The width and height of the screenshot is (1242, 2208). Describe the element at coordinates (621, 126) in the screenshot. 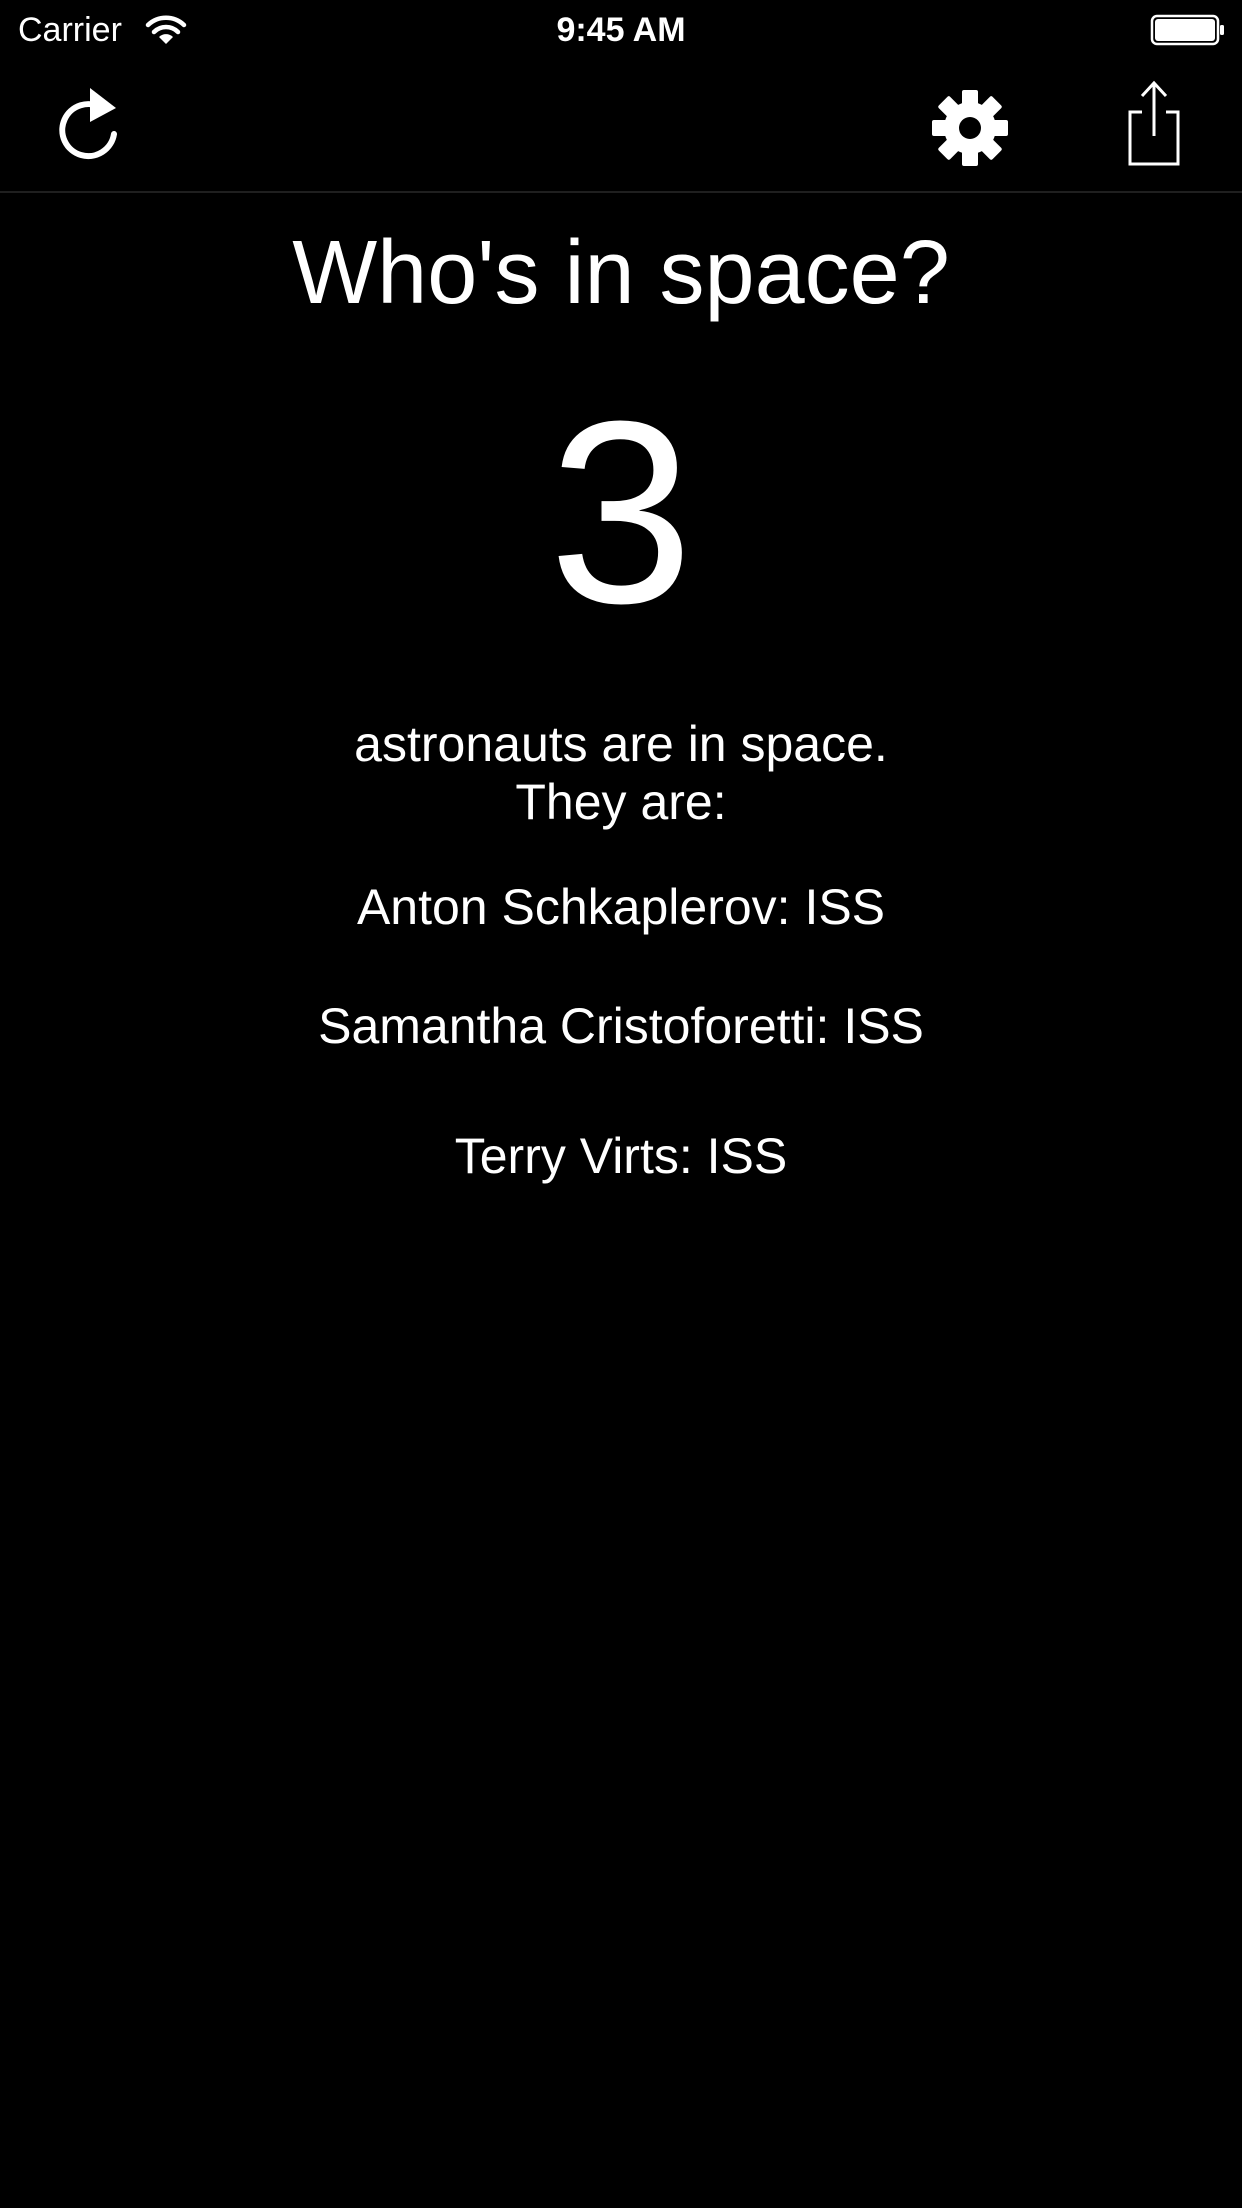

I see `toolbar` at that location.